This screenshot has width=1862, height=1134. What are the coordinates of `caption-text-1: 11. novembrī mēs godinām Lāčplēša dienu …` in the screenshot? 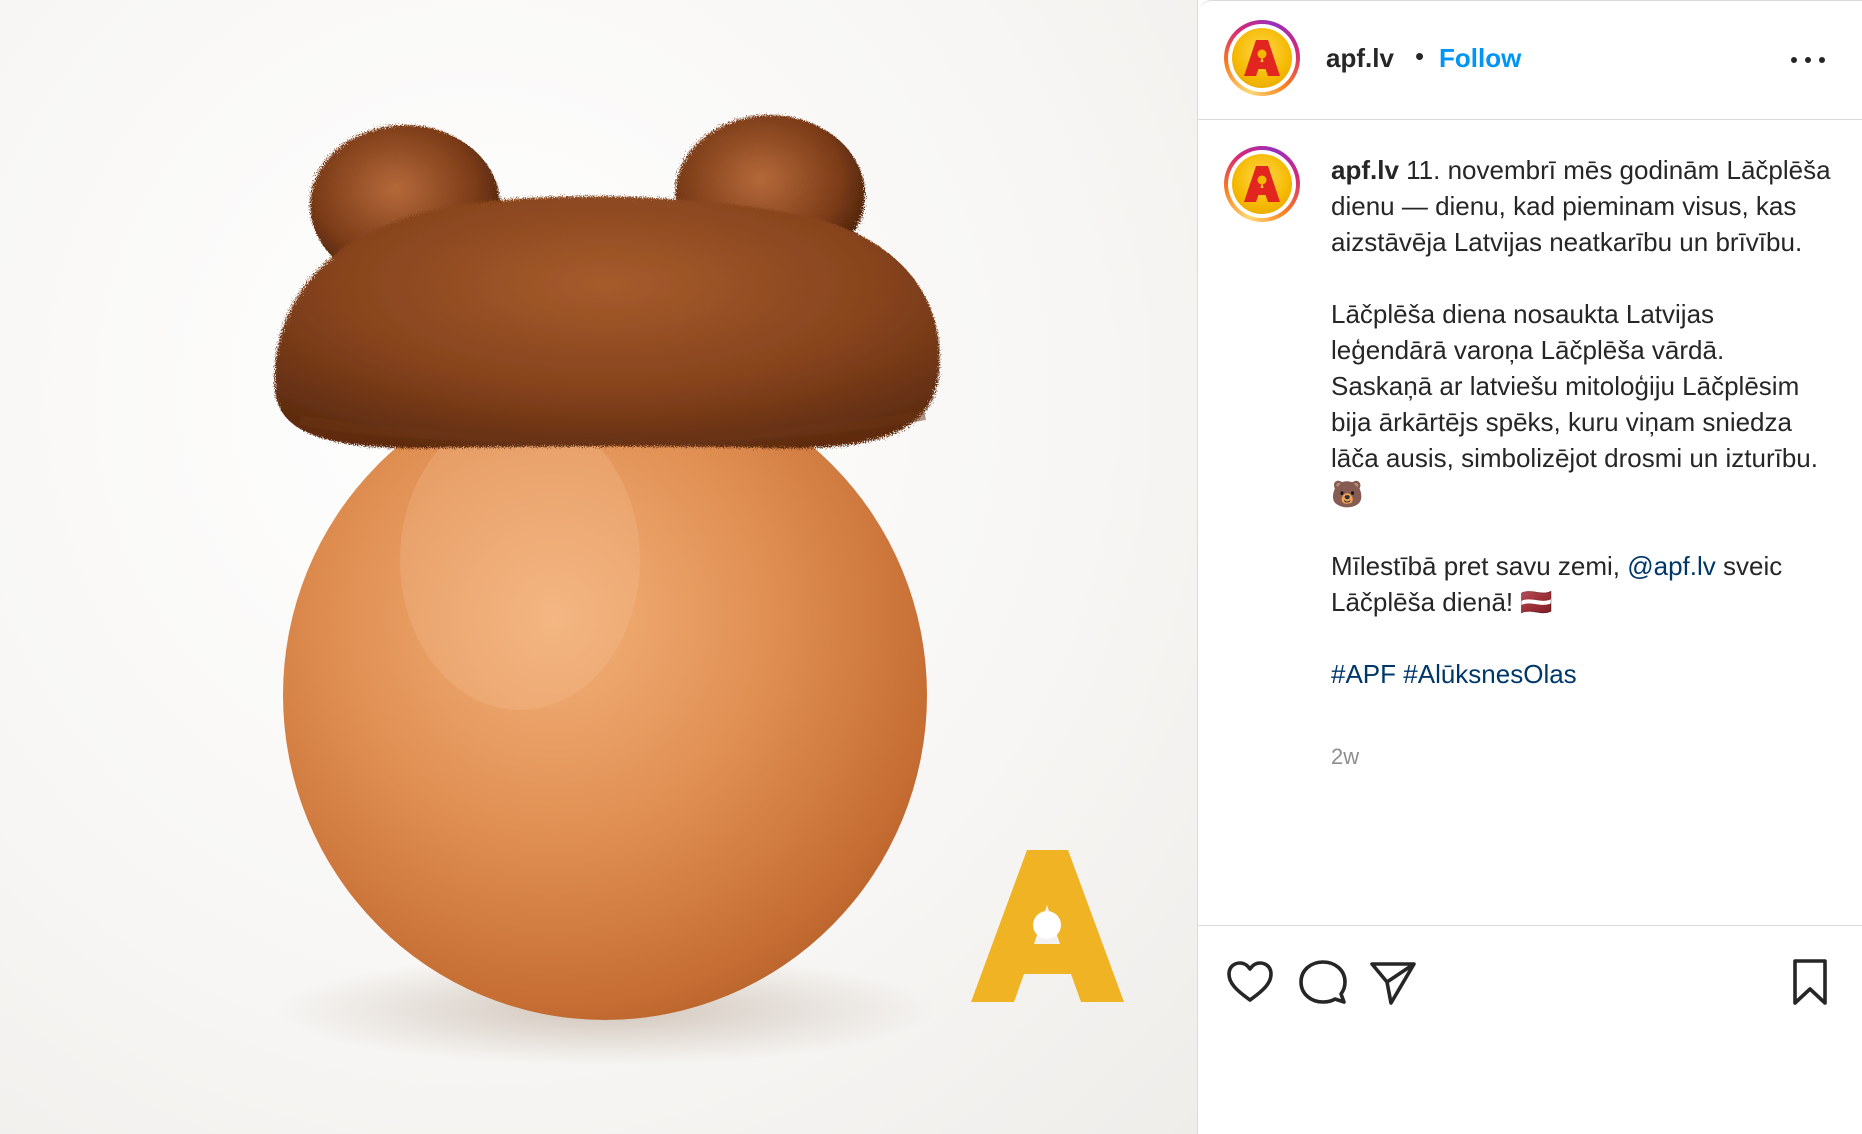 It's located at (1581, 206).